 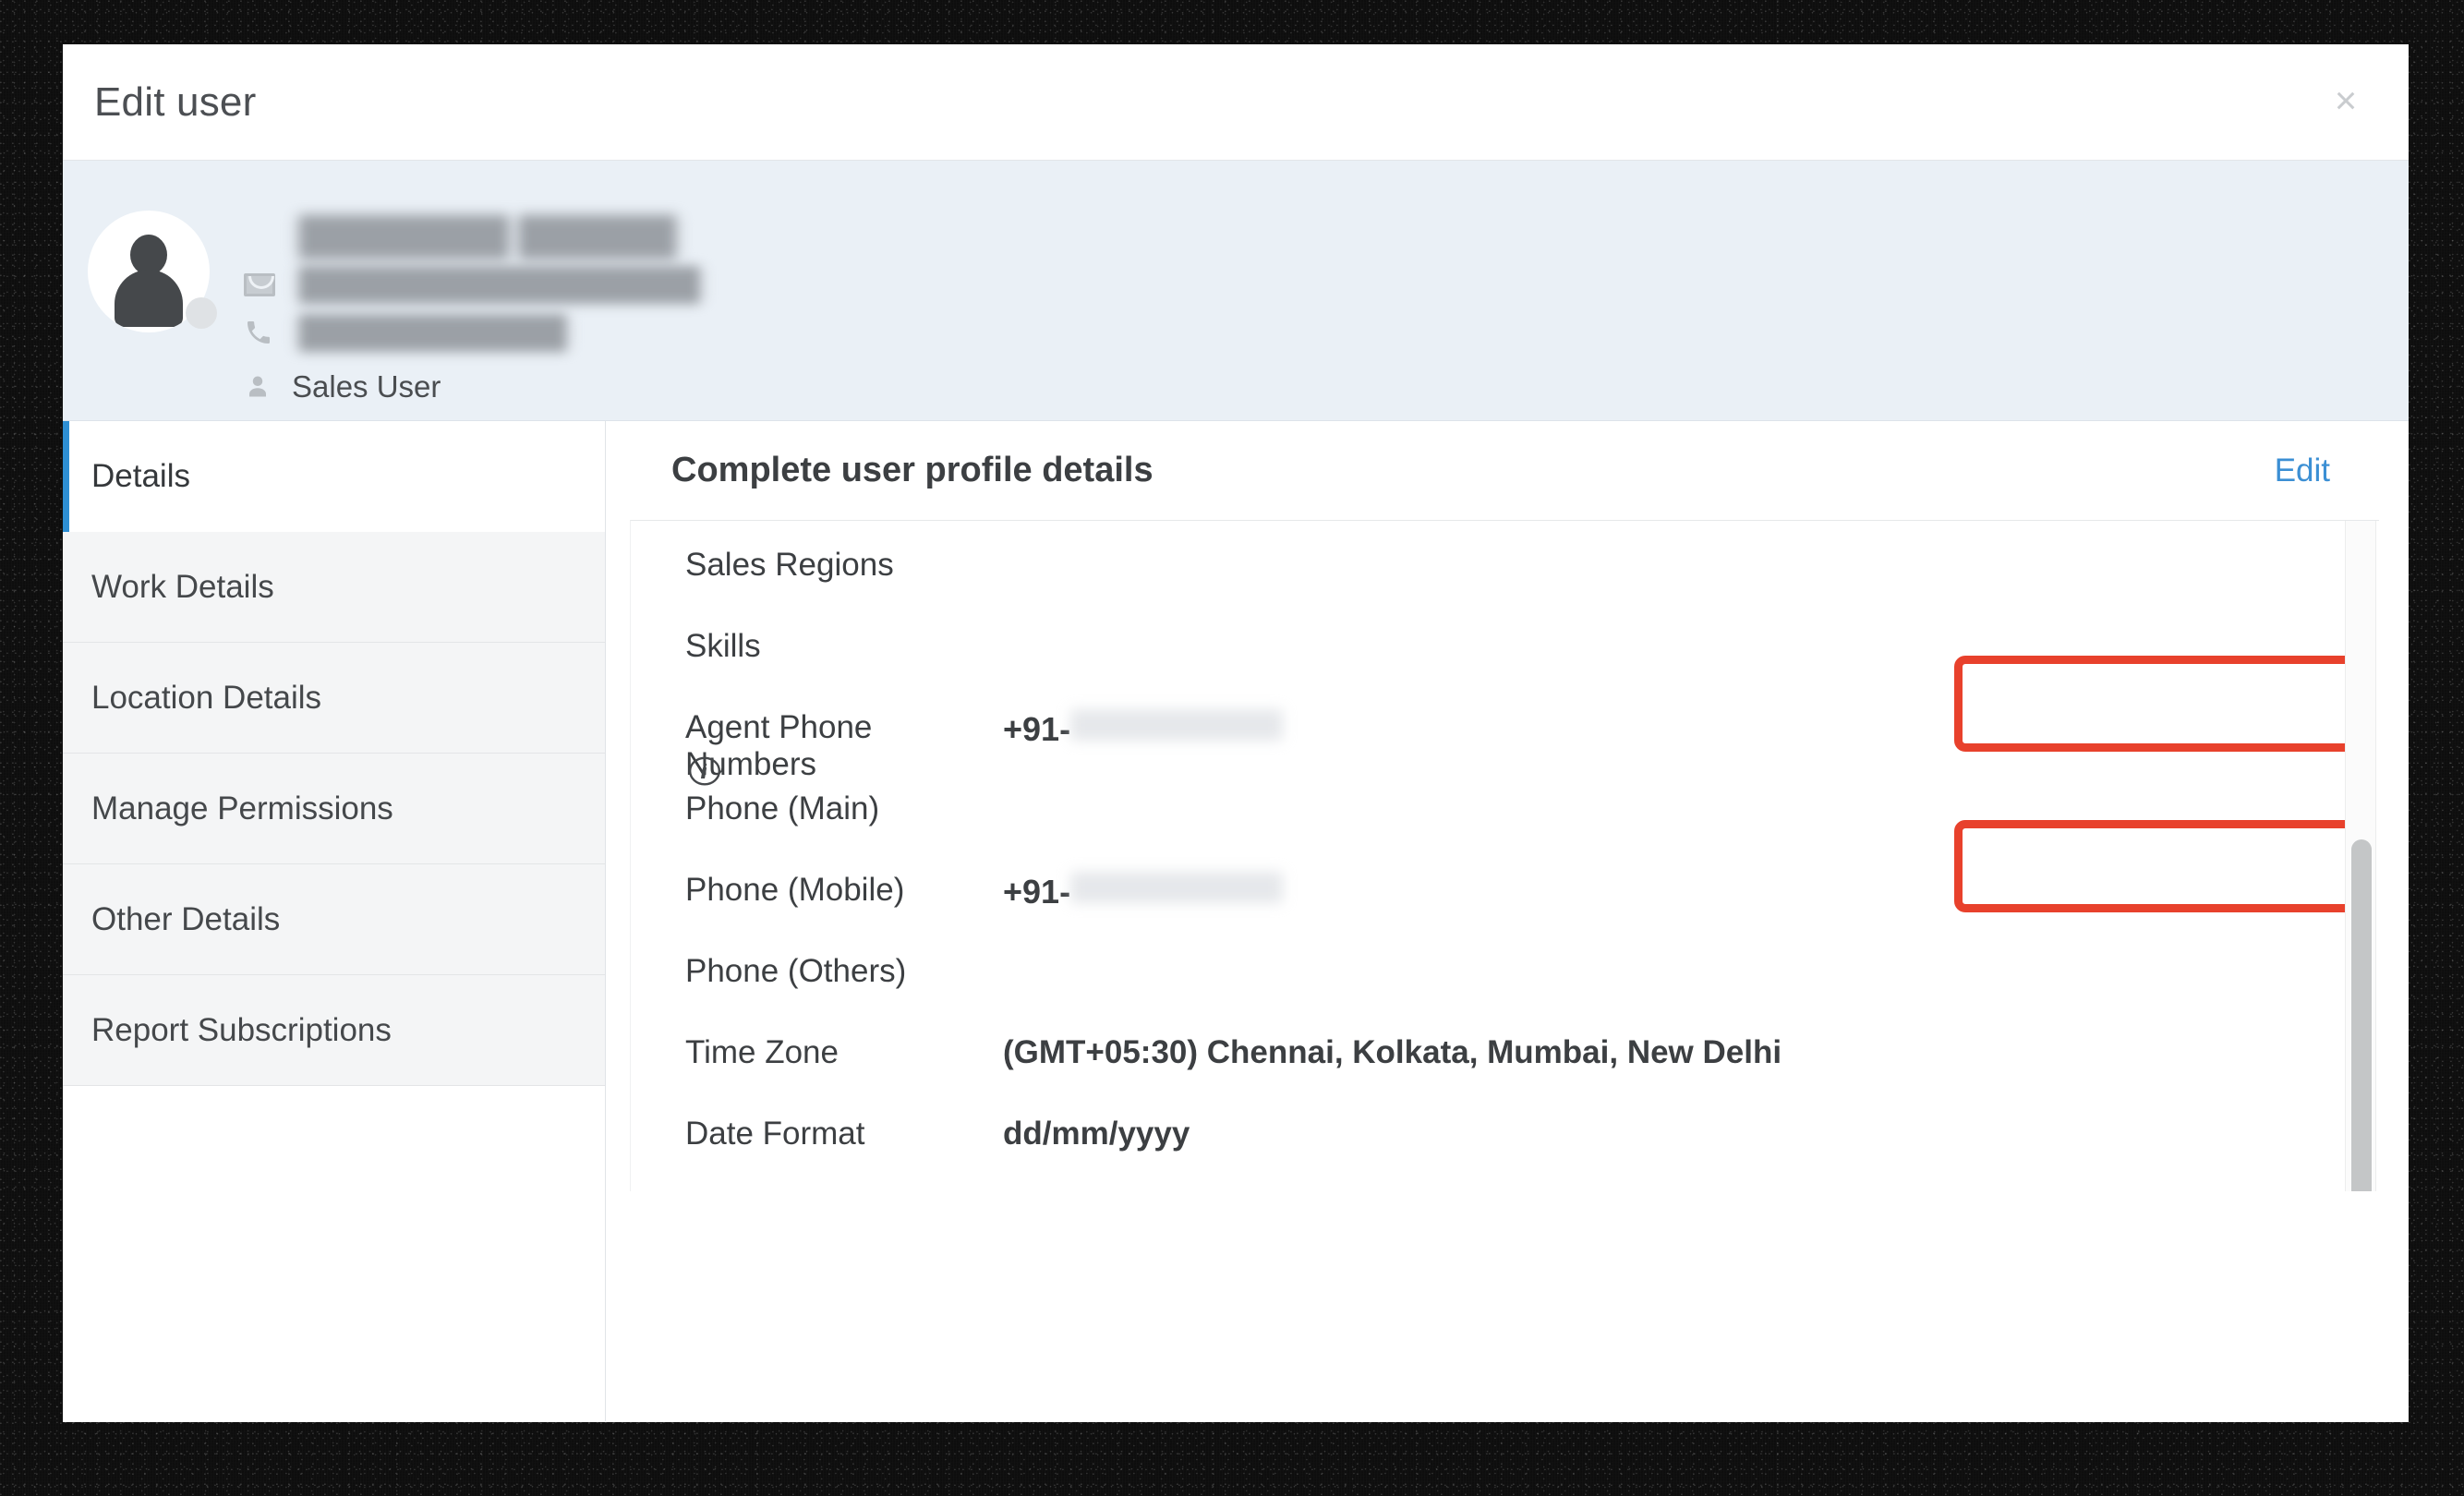 I want to click on name-icon-spacer, so click(x=263, y=237).